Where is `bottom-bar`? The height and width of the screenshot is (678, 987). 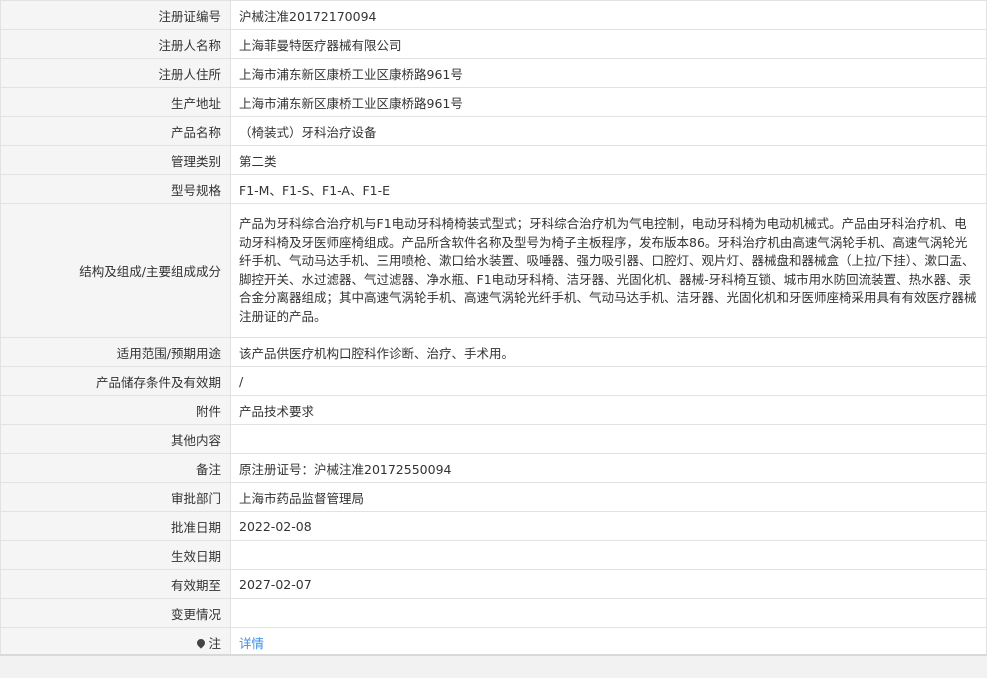 bottom-bar is located at coordinates (493, 666).